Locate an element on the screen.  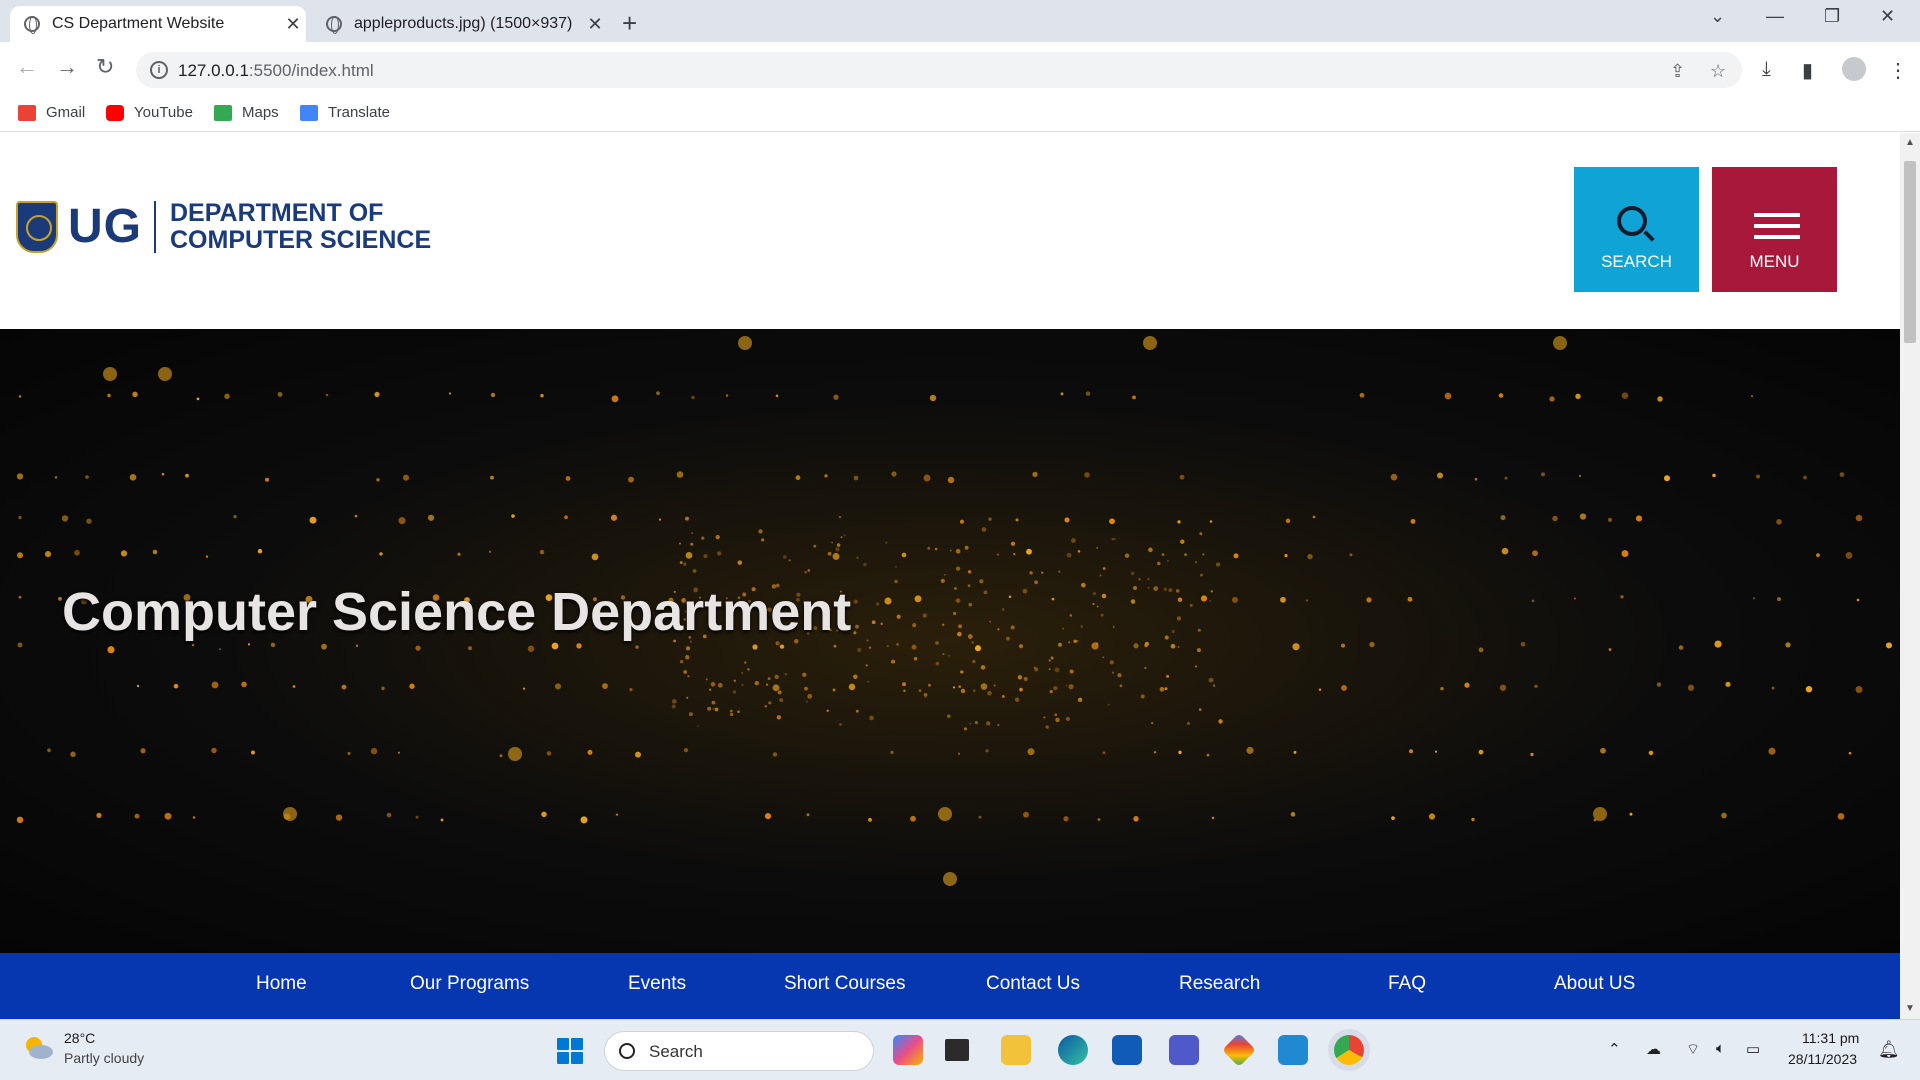
youtube-icon is located at coordinates (115, 112).